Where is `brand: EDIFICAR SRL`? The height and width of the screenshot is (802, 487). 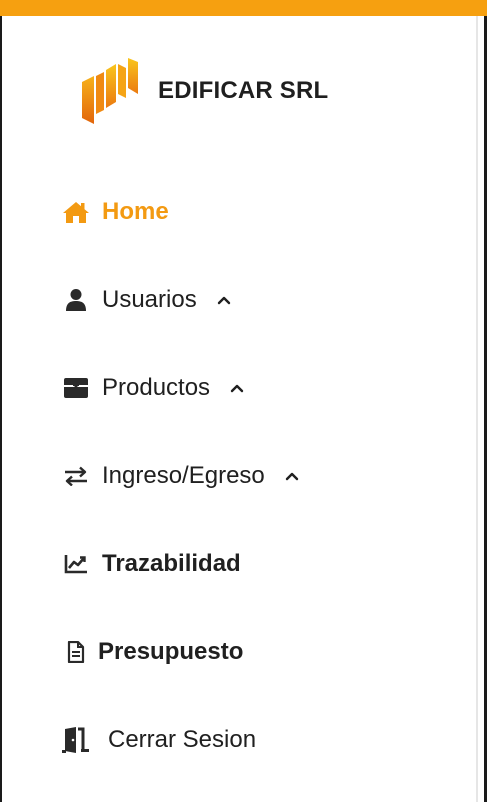
brand: EDIFICAR SRL is located at coordinates (204, 91).